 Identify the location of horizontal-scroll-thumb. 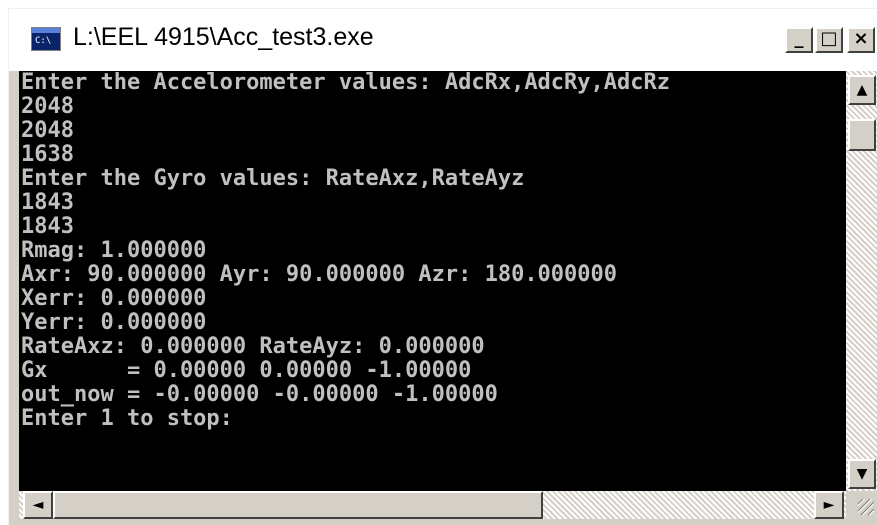
(298, 505).